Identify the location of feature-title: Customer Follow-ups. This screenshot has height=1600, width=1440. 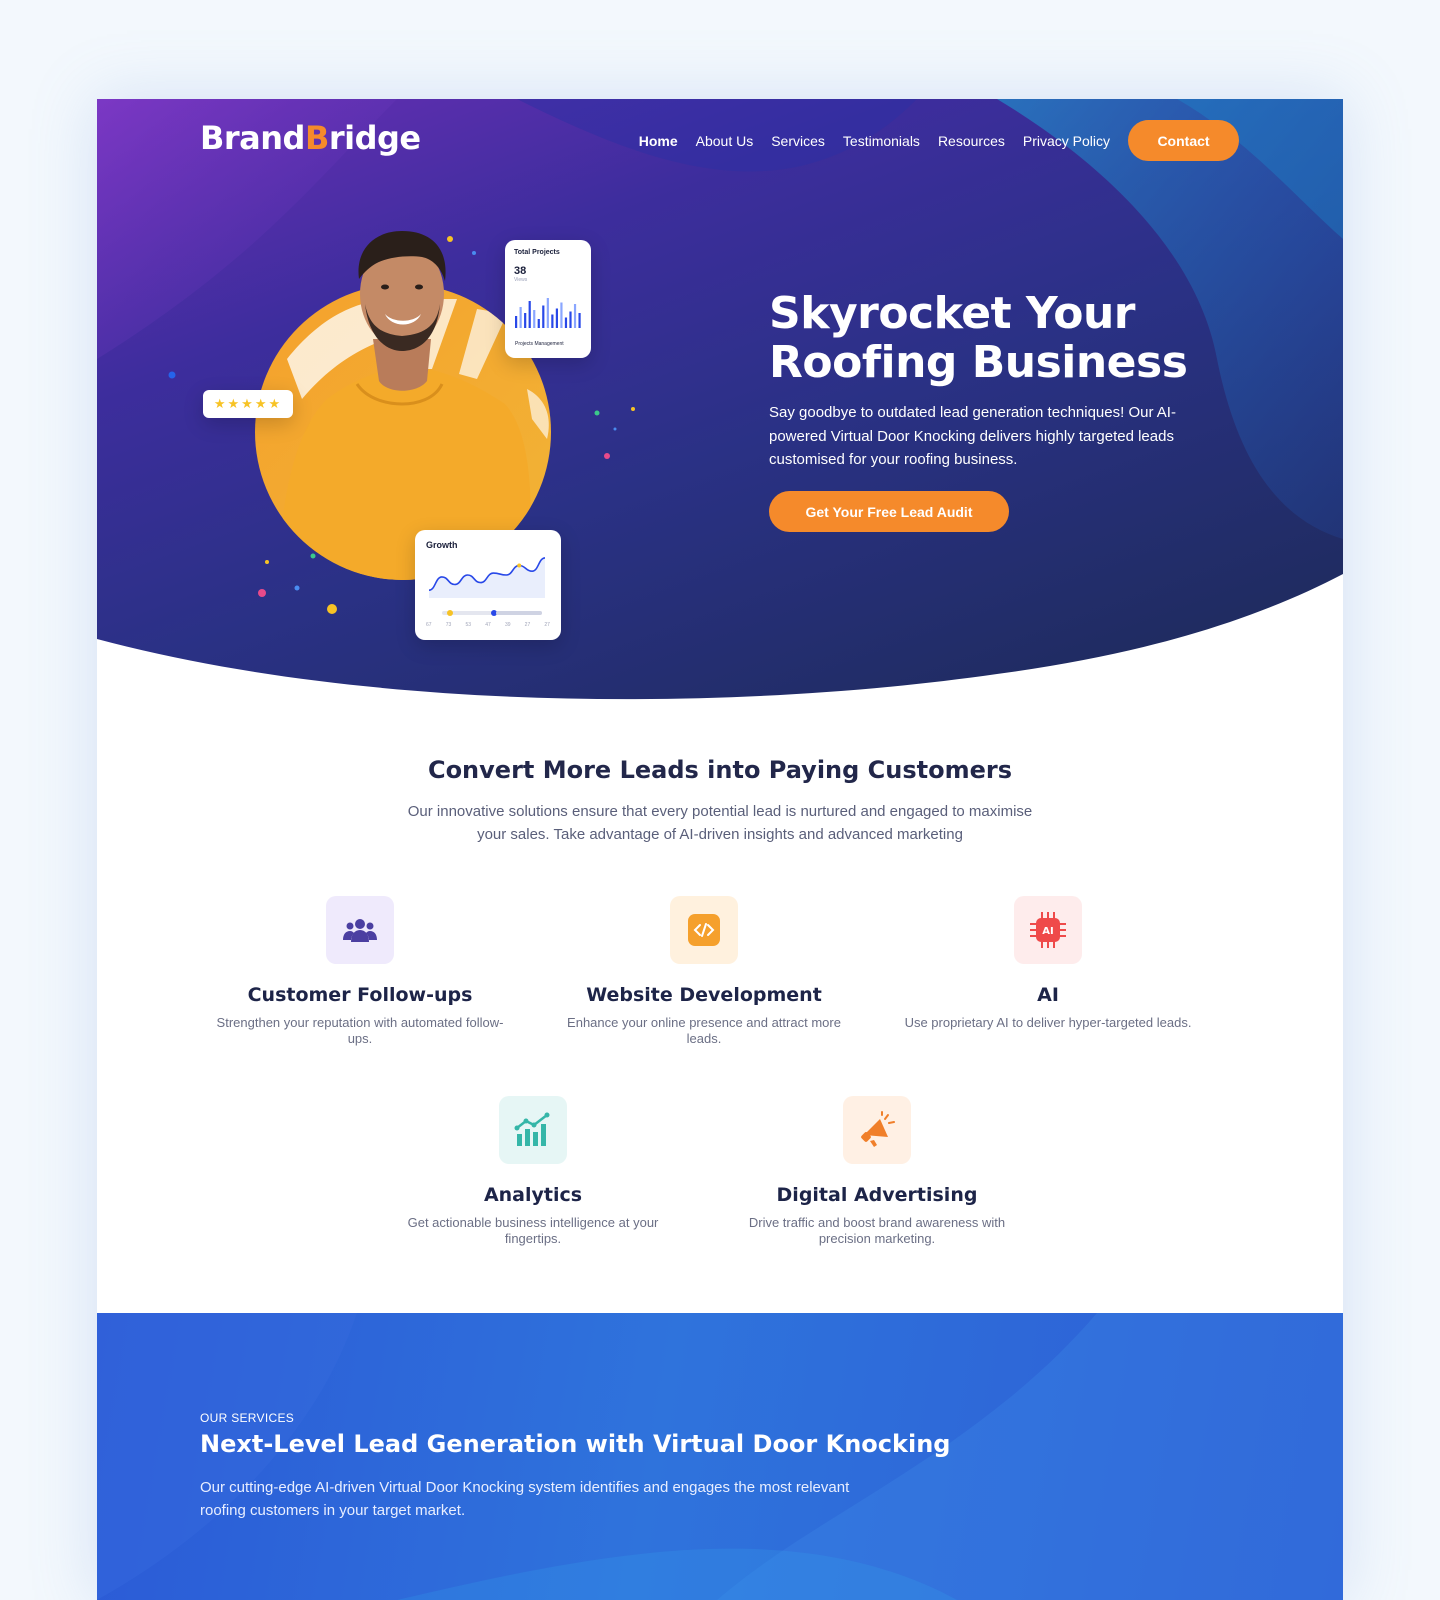
(360, 995).